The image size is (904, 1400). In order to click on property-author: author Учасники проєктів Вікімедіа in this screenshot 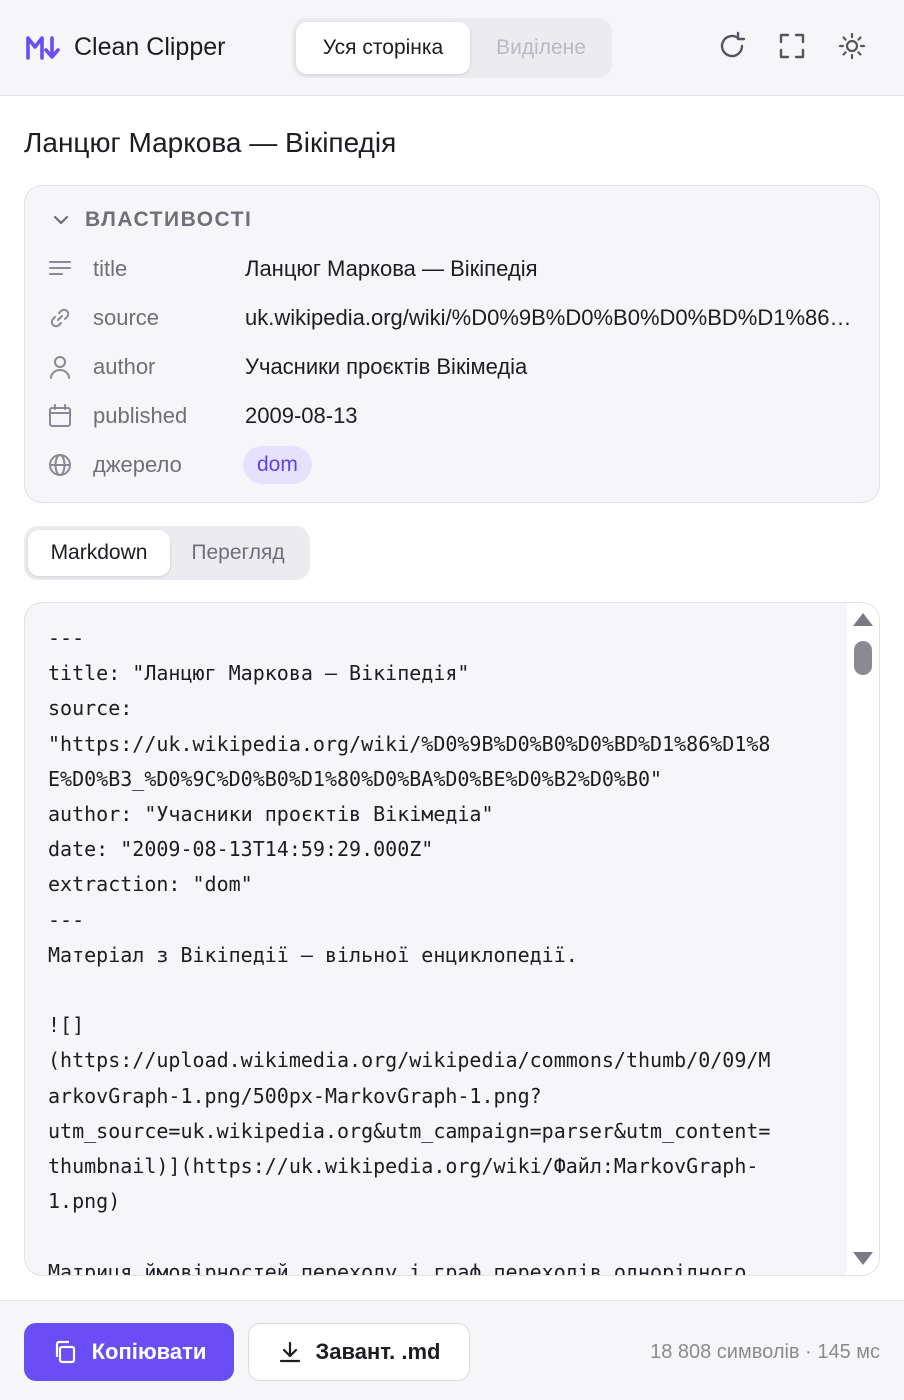, I will do `click(457, 368)`.